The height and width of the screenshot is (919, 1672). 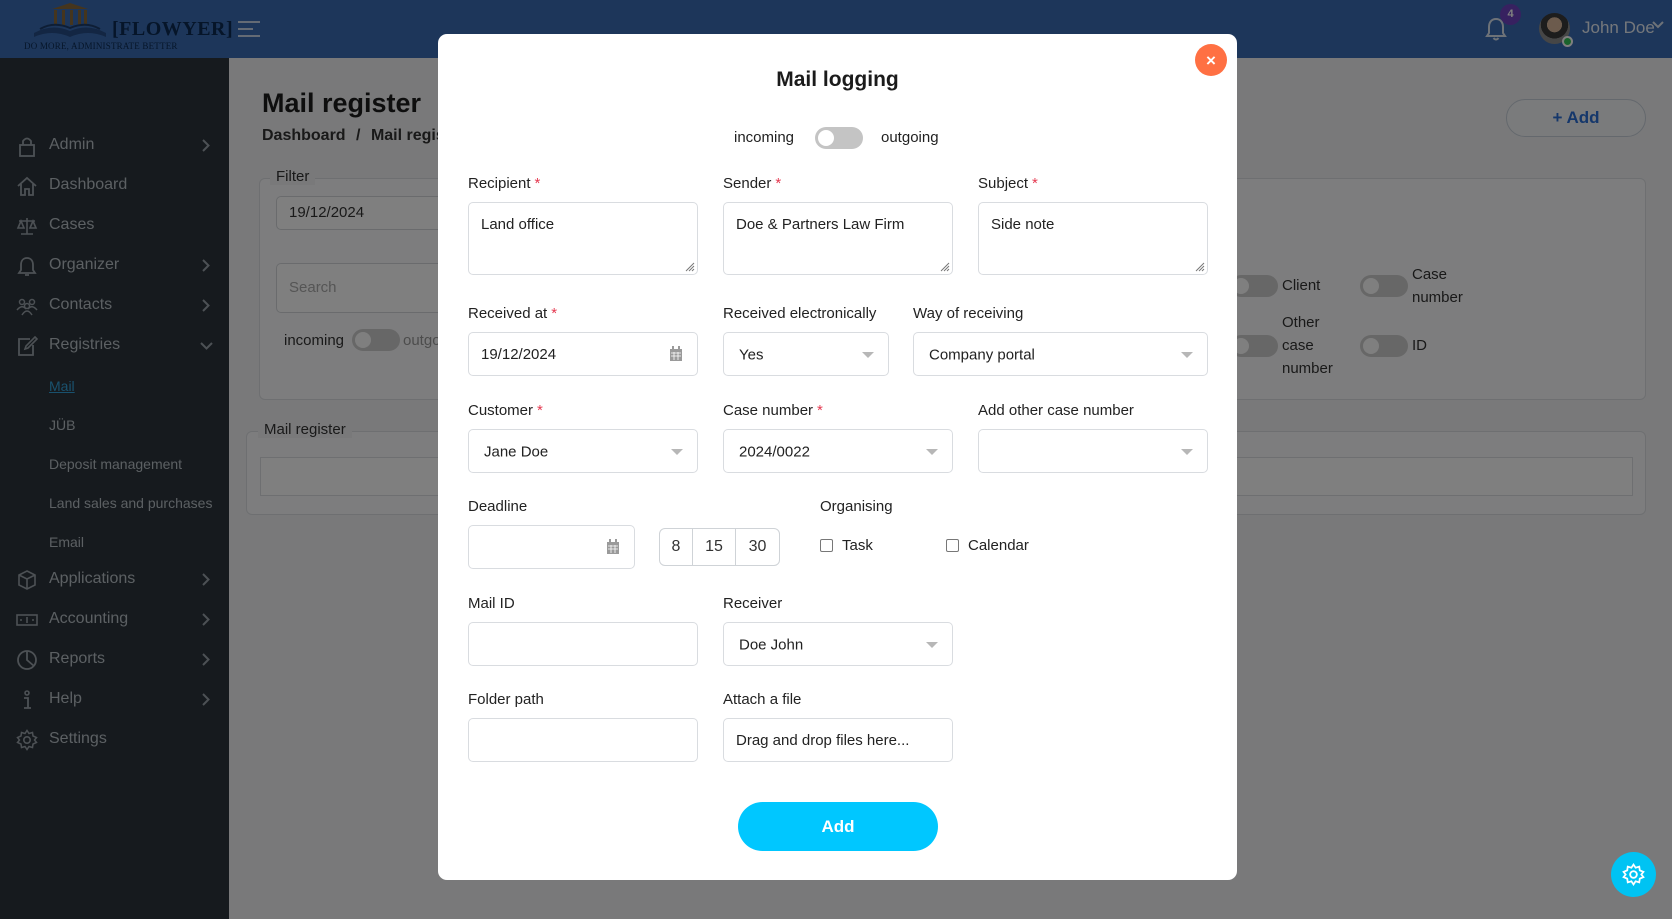 What do you see at coordinates (551, 547) in the screenshot?
I see `deadline-date-input` at bounding box center [551, 547].